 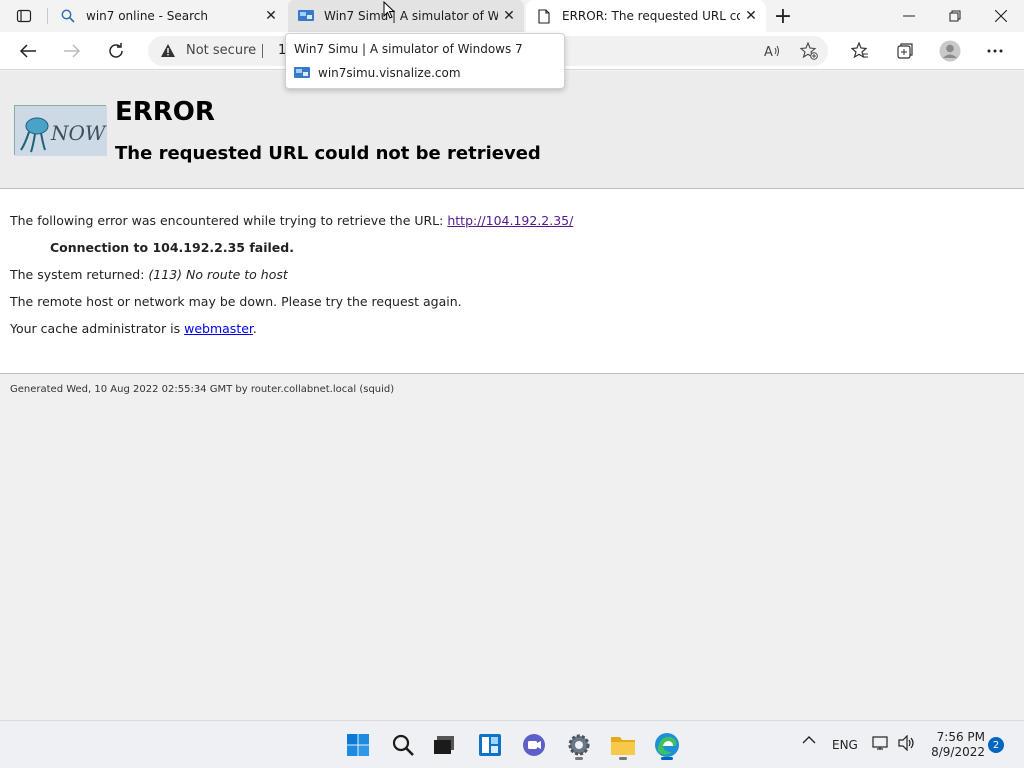 I want to click on squid-logo-icon: NOW, so click(x=60, y=130).